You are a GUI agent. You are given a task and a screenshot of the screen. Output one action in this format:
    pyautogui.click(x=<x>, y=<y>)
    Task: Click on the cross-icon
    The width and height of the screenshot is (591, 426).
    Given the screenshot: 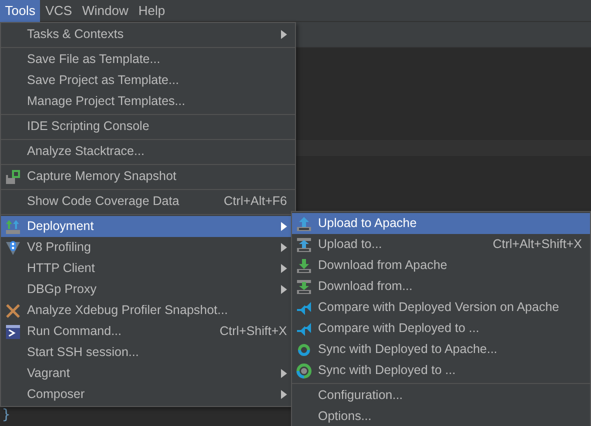 What is the action you would take?
    pyautogui.click(x=13, y=310)
    